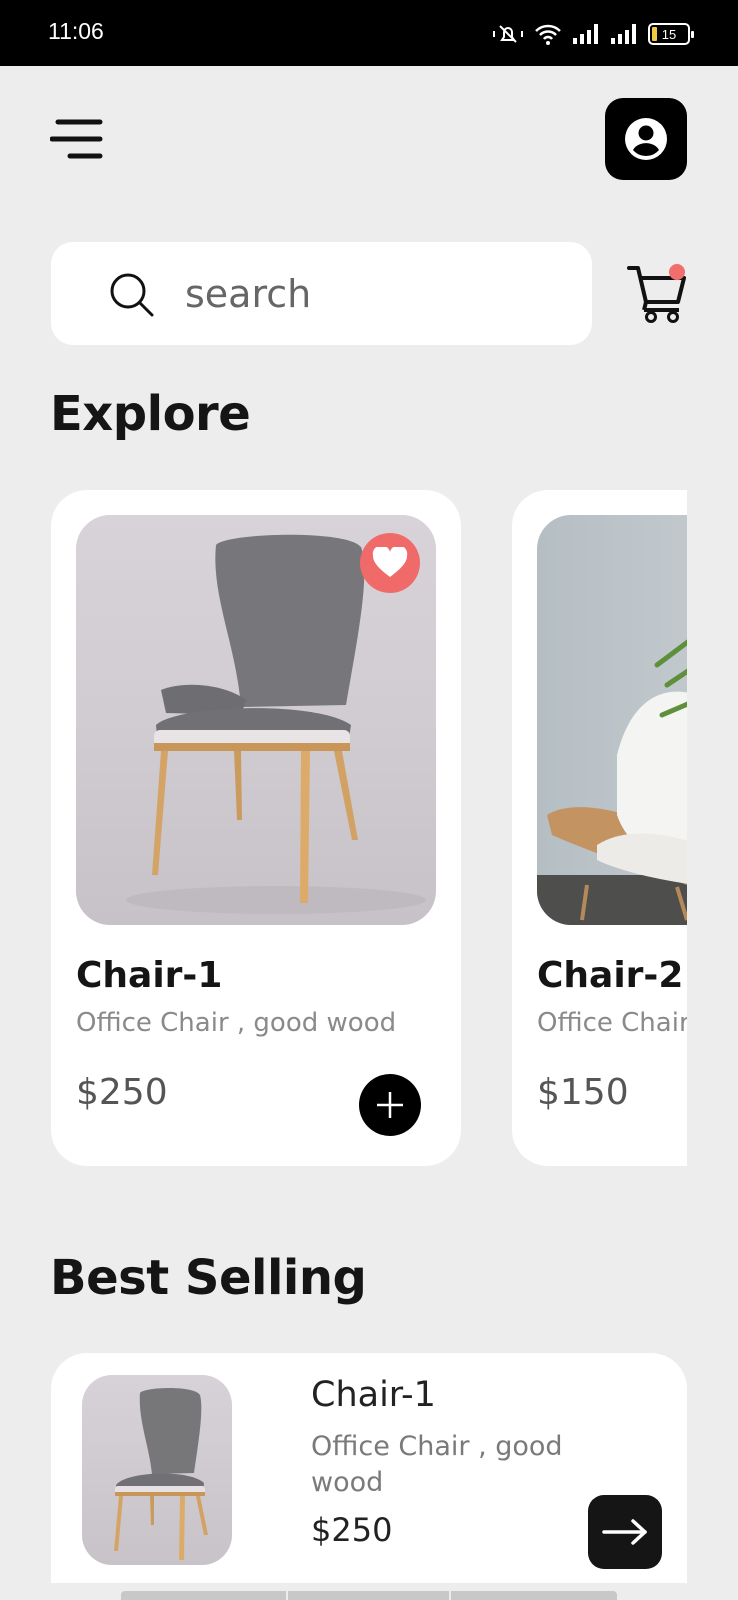  What do you see at coordinates (610, 975) in the screenshot?
I see `product-name: Chair-2` at bounding box center [610, 975].